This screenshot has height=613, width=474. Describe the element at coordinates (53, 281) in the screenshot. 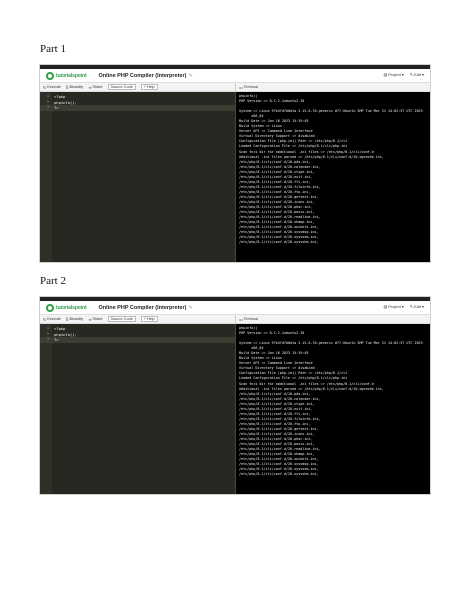

I see `part-2-label: Part 2` at that location.